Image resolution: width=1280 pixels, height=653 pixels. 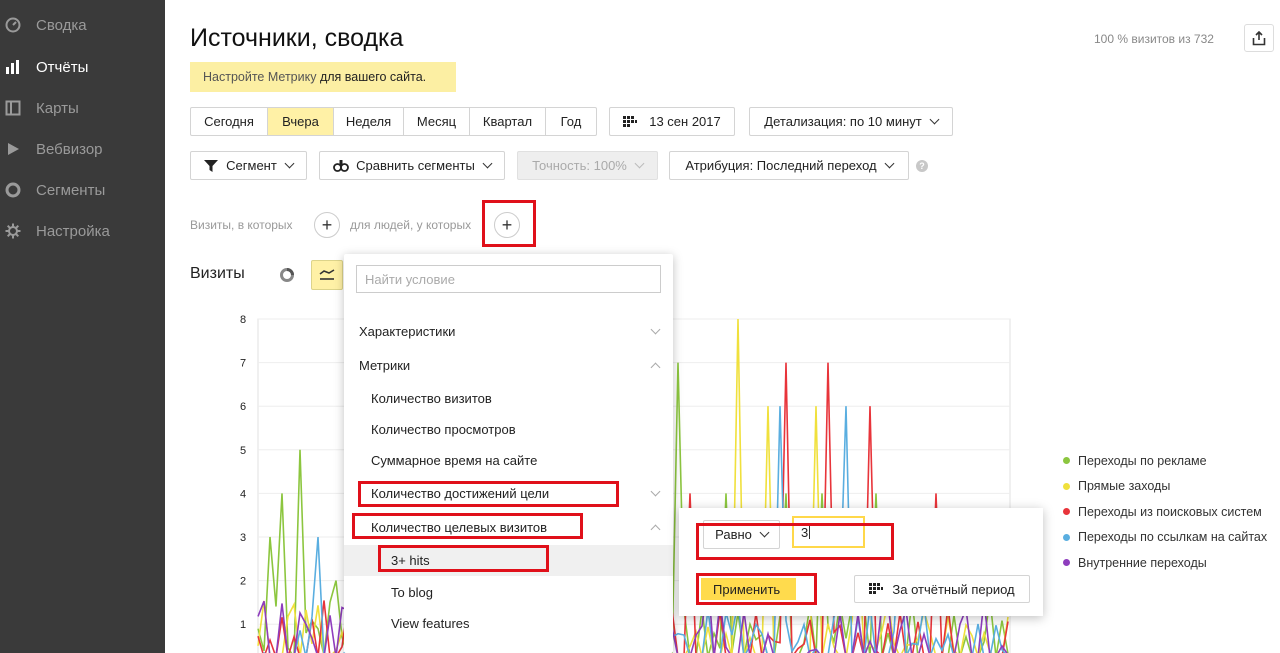 I want to click on sidebar-item-summary: Сводка, so click(x=82, y=25).